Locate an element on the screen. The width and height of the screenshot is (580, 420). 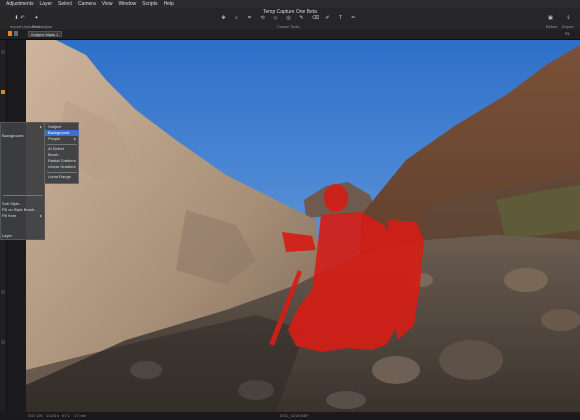
submenu-item-linear-gradient: Linear Gradient is located at coordinates (62, 167).